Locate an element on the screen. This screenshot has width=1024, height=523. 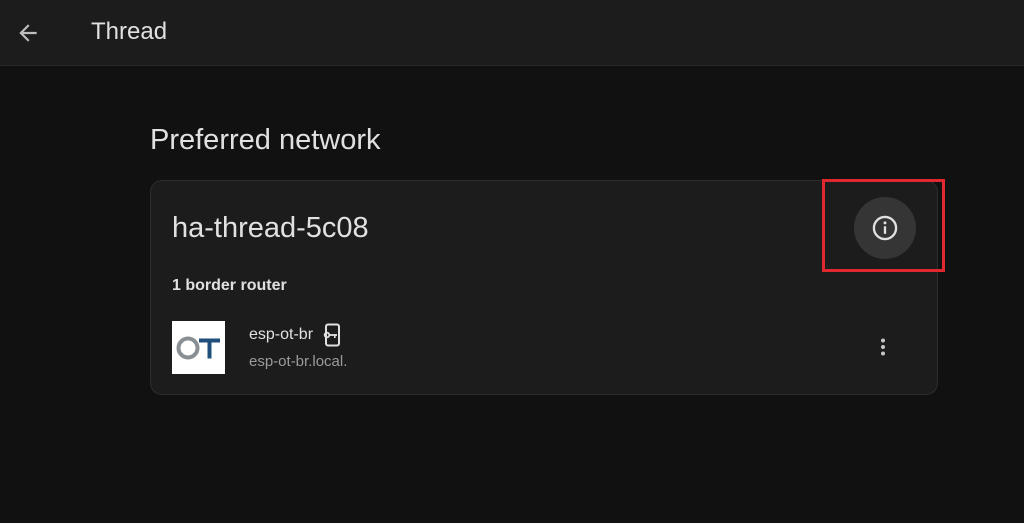
border-router-hostname: esp-ot-br.local. is located at coordinates (298, 361).